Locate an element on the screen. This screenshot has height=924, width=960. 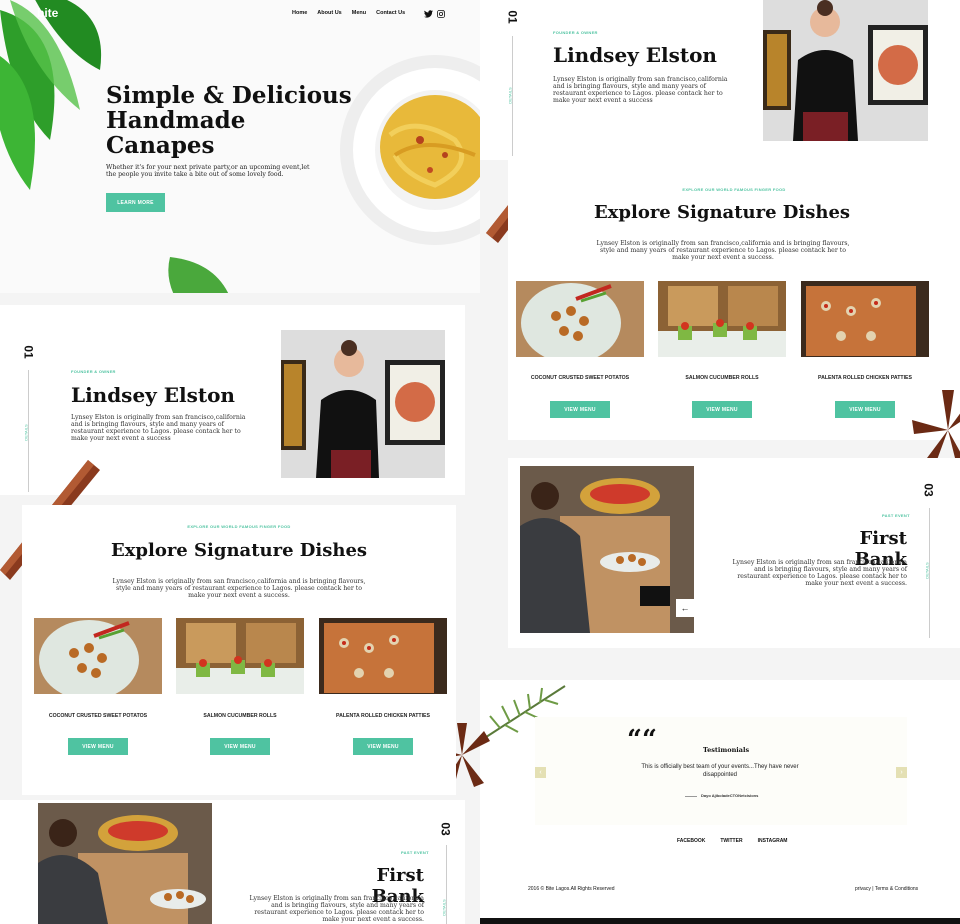
founder-name-left: Lindsey Elston is located at coordinates (153, 395).